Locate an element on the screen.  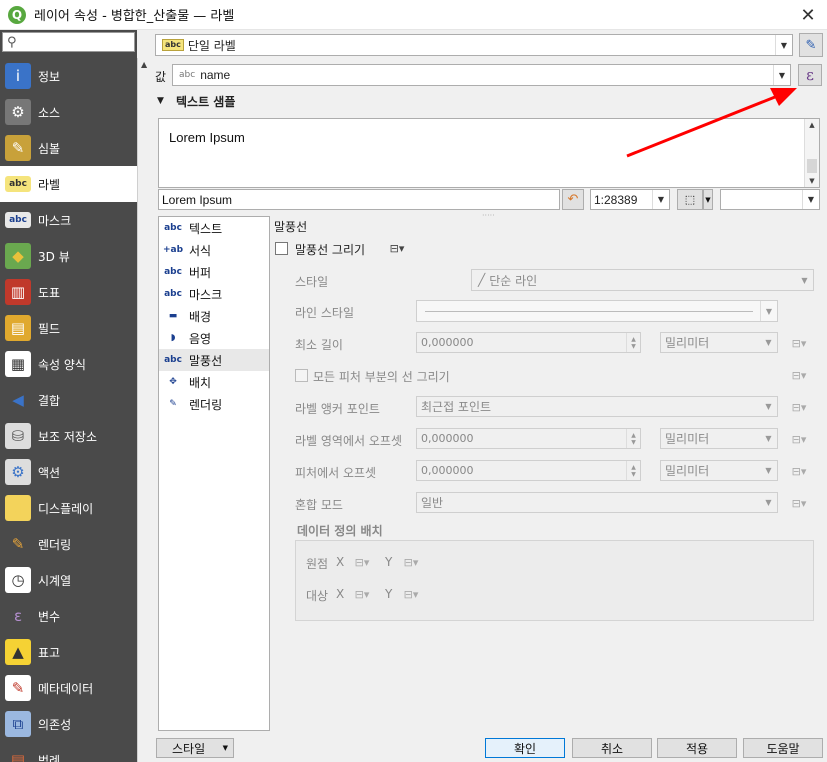
sidebar-item-7: ▤ 필드 is located at coordinates (68, 328).